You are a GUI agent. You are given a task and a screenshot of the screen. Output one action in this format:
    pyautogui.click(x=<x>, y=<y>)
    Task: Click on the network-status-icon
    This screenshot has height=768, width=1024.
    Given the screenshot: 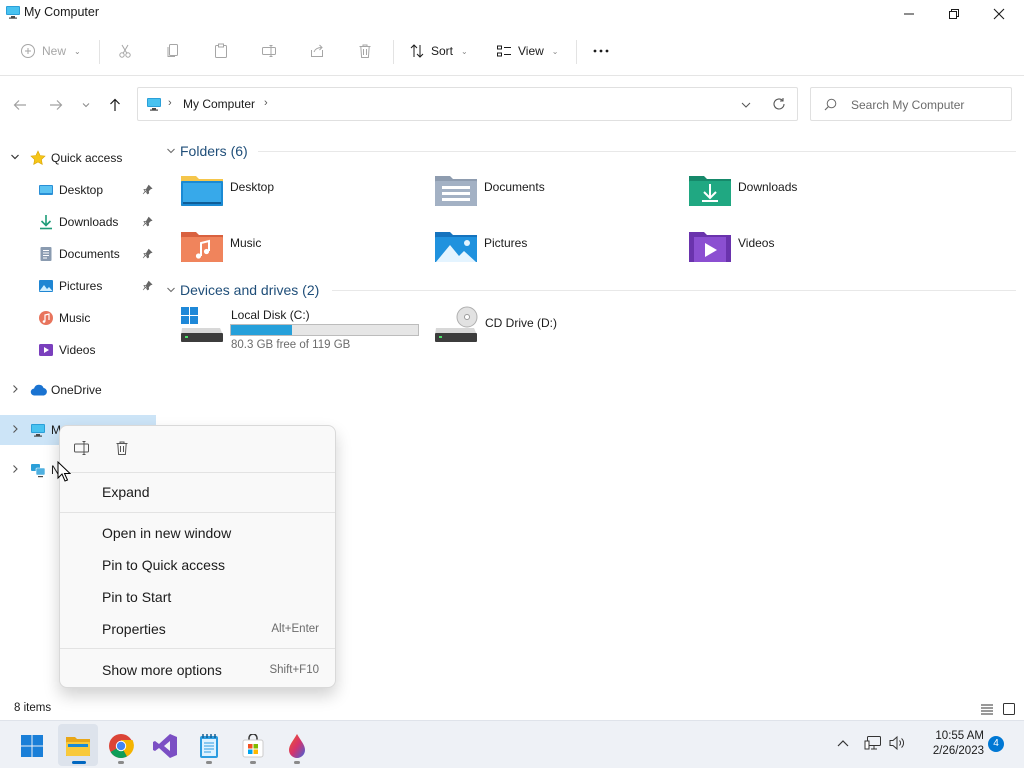 What is the action you would take?
    pyautogui.click(x=873, y=743)
    